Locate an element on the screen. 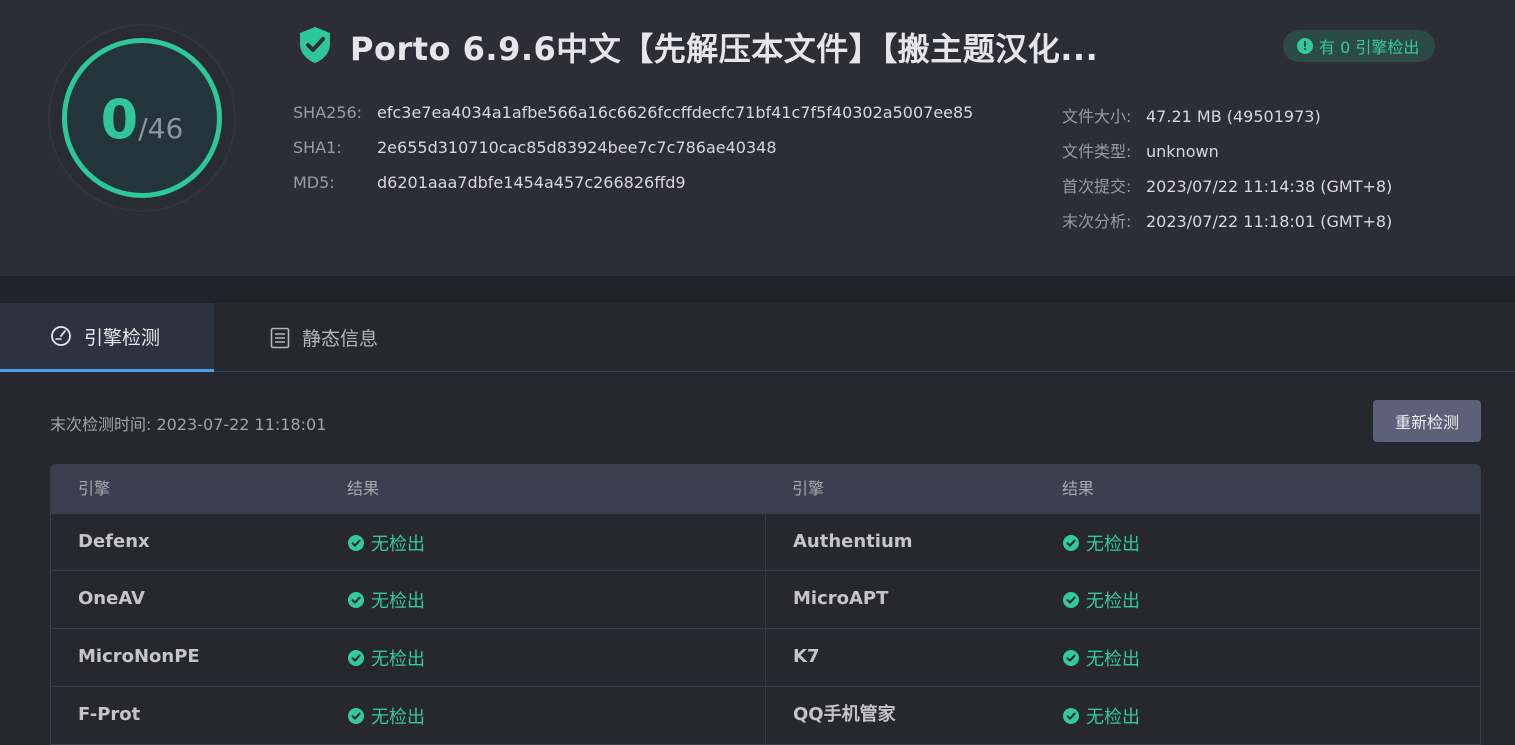  table-row: Defenx 无检出 Authentium 无检出 is located at coordinates (765, 542).